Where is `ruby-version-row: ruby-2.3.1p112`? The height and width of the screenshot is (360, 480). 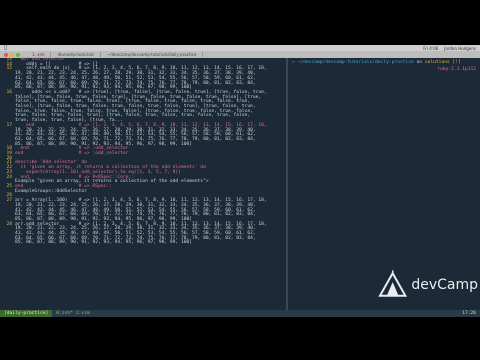 ruby-version-row: ruby-2.3.1p112 is located at coordinates (384, 70).